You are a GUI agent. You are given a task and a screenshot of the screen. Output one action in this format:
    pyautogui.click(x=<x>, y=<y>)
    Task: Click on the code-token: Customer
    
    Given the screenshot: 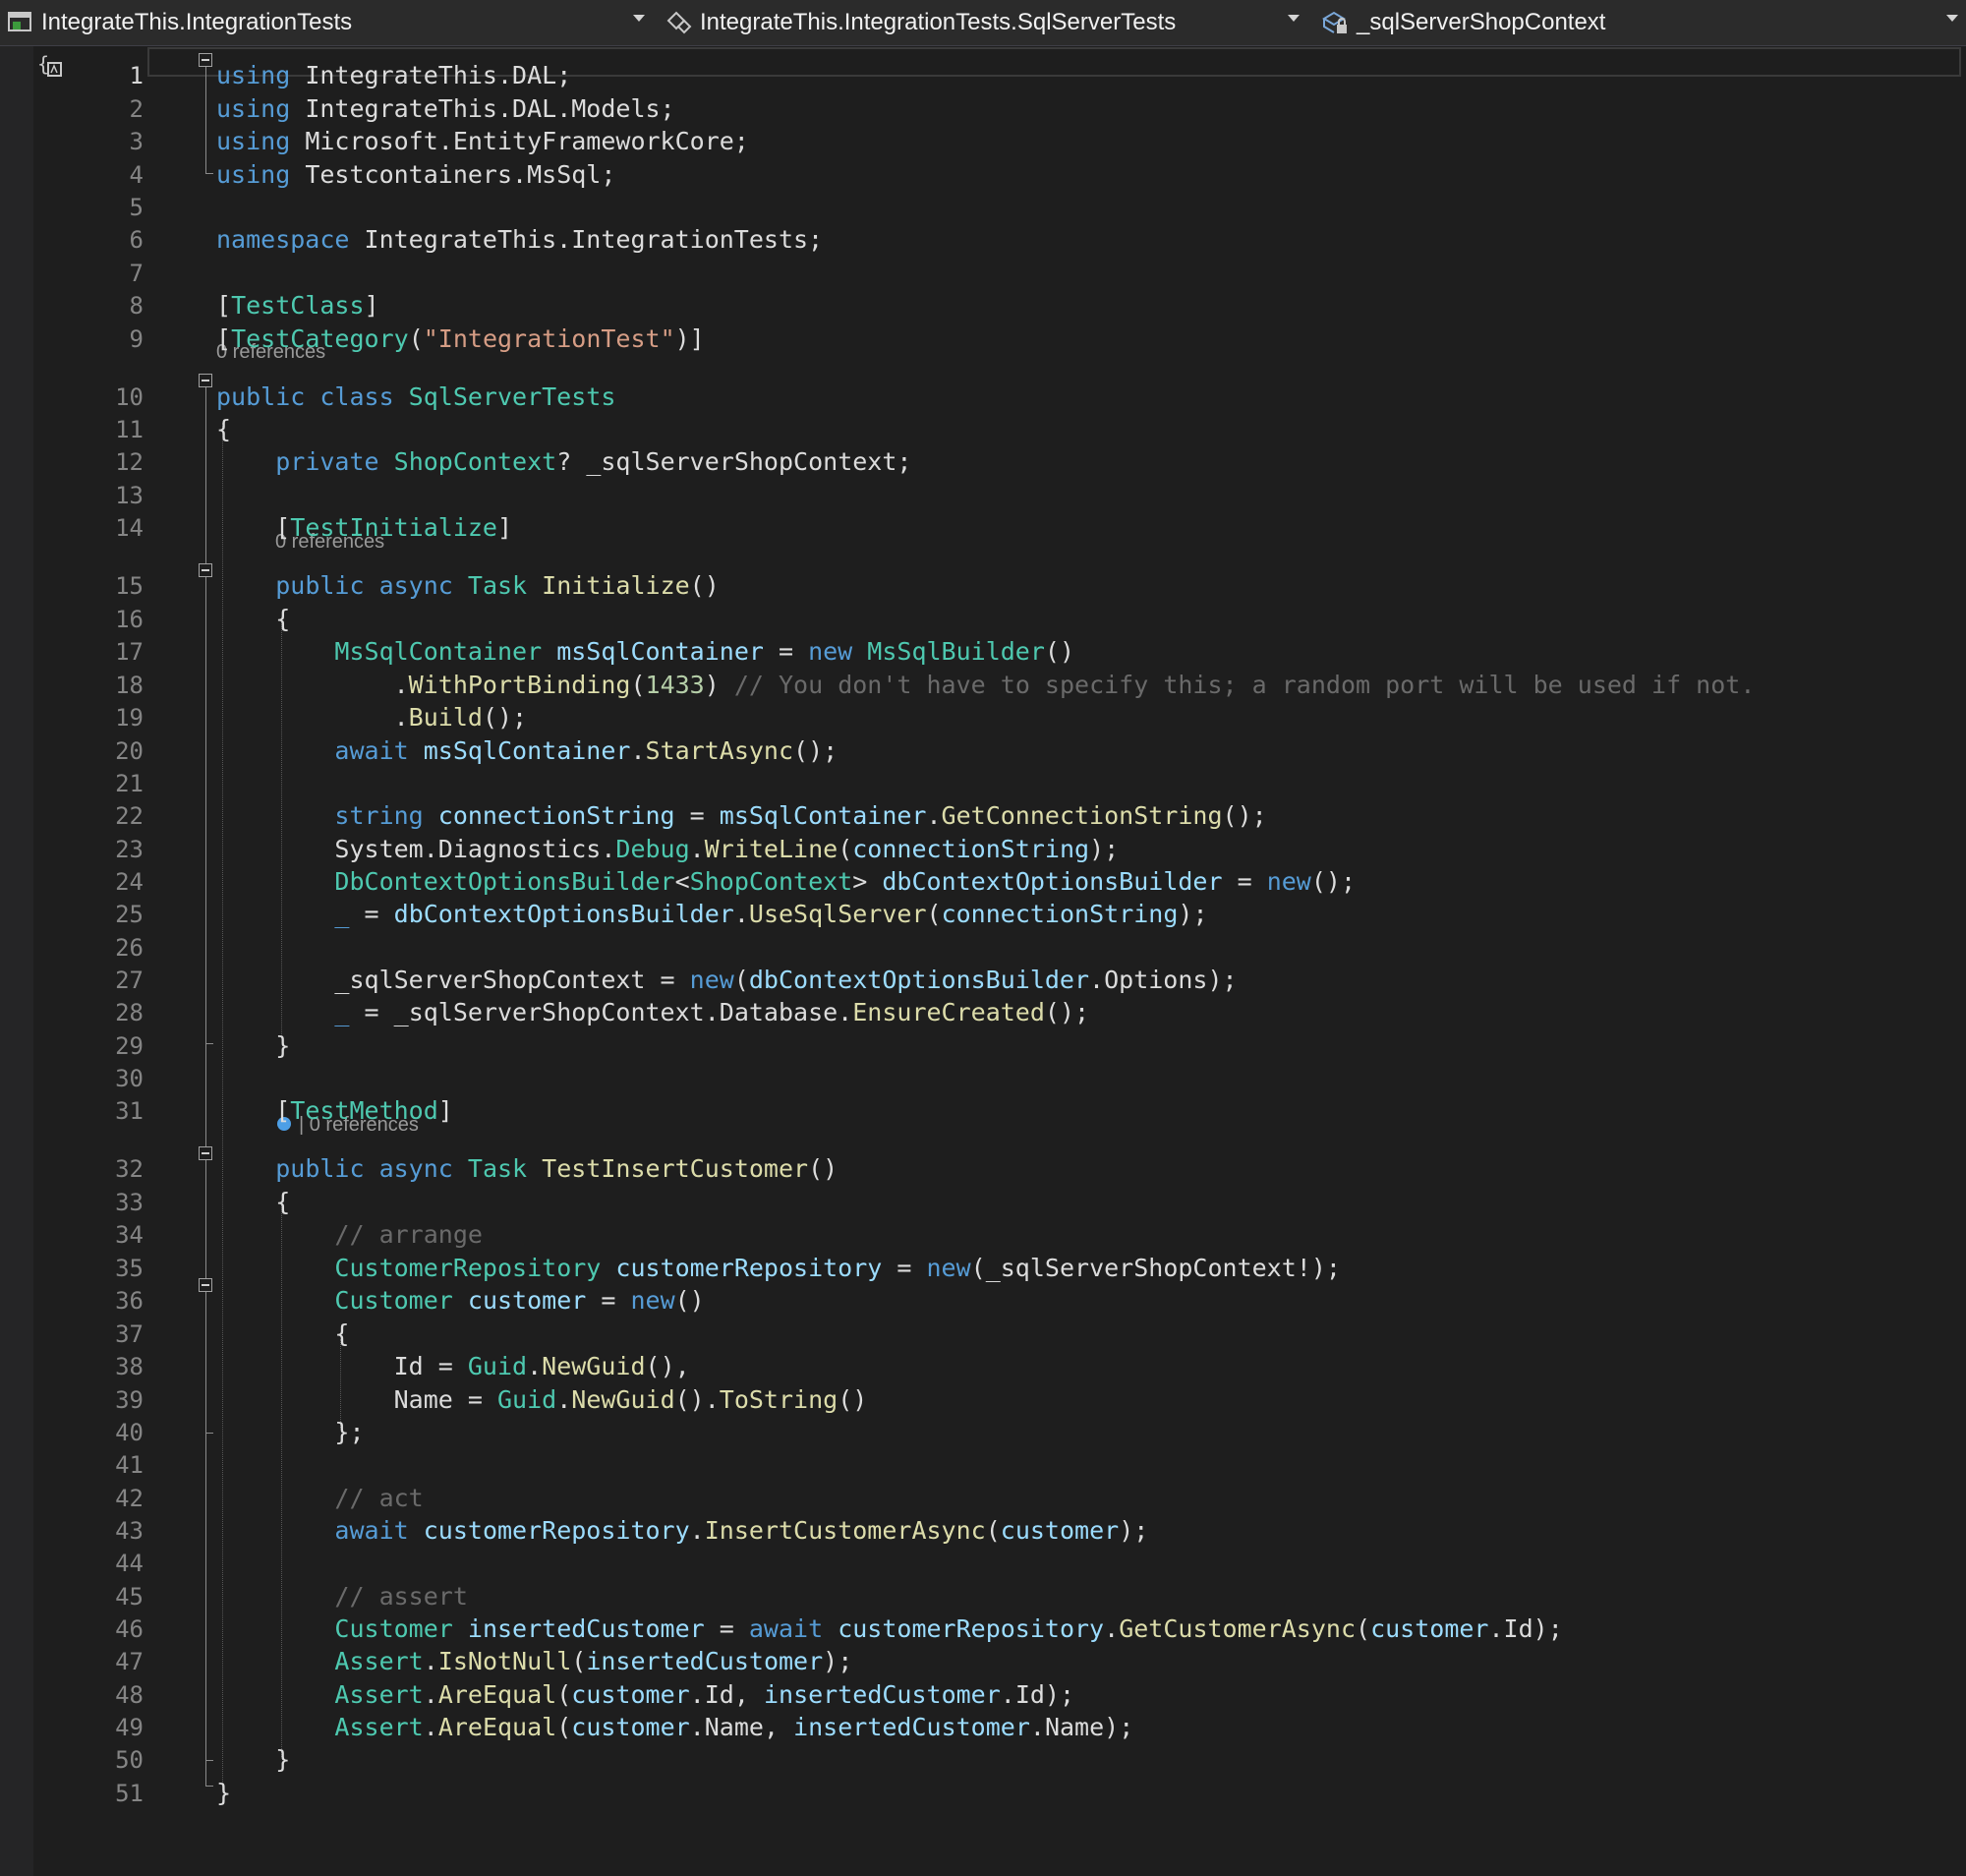 What is the action you would take?
    pyautogui.click(x=401, y=1300)
    